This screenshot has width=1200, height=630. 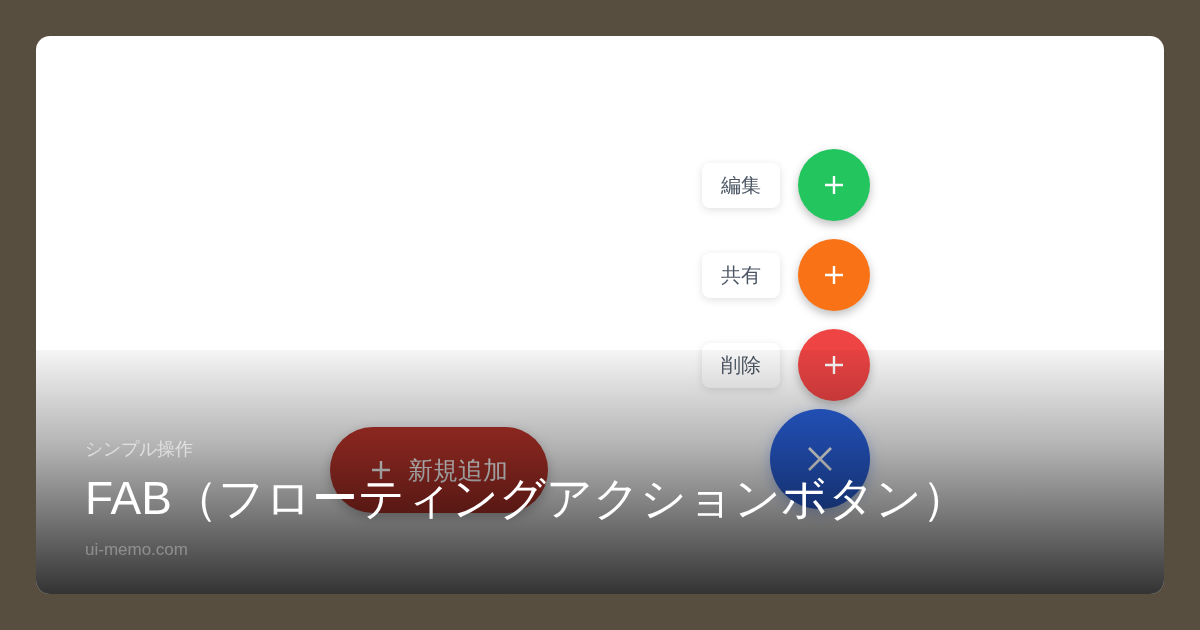 What do you see at coordinates (741, 275) in the screenshot?
I see `action-label: 共有` at bounding box center [741, 275].